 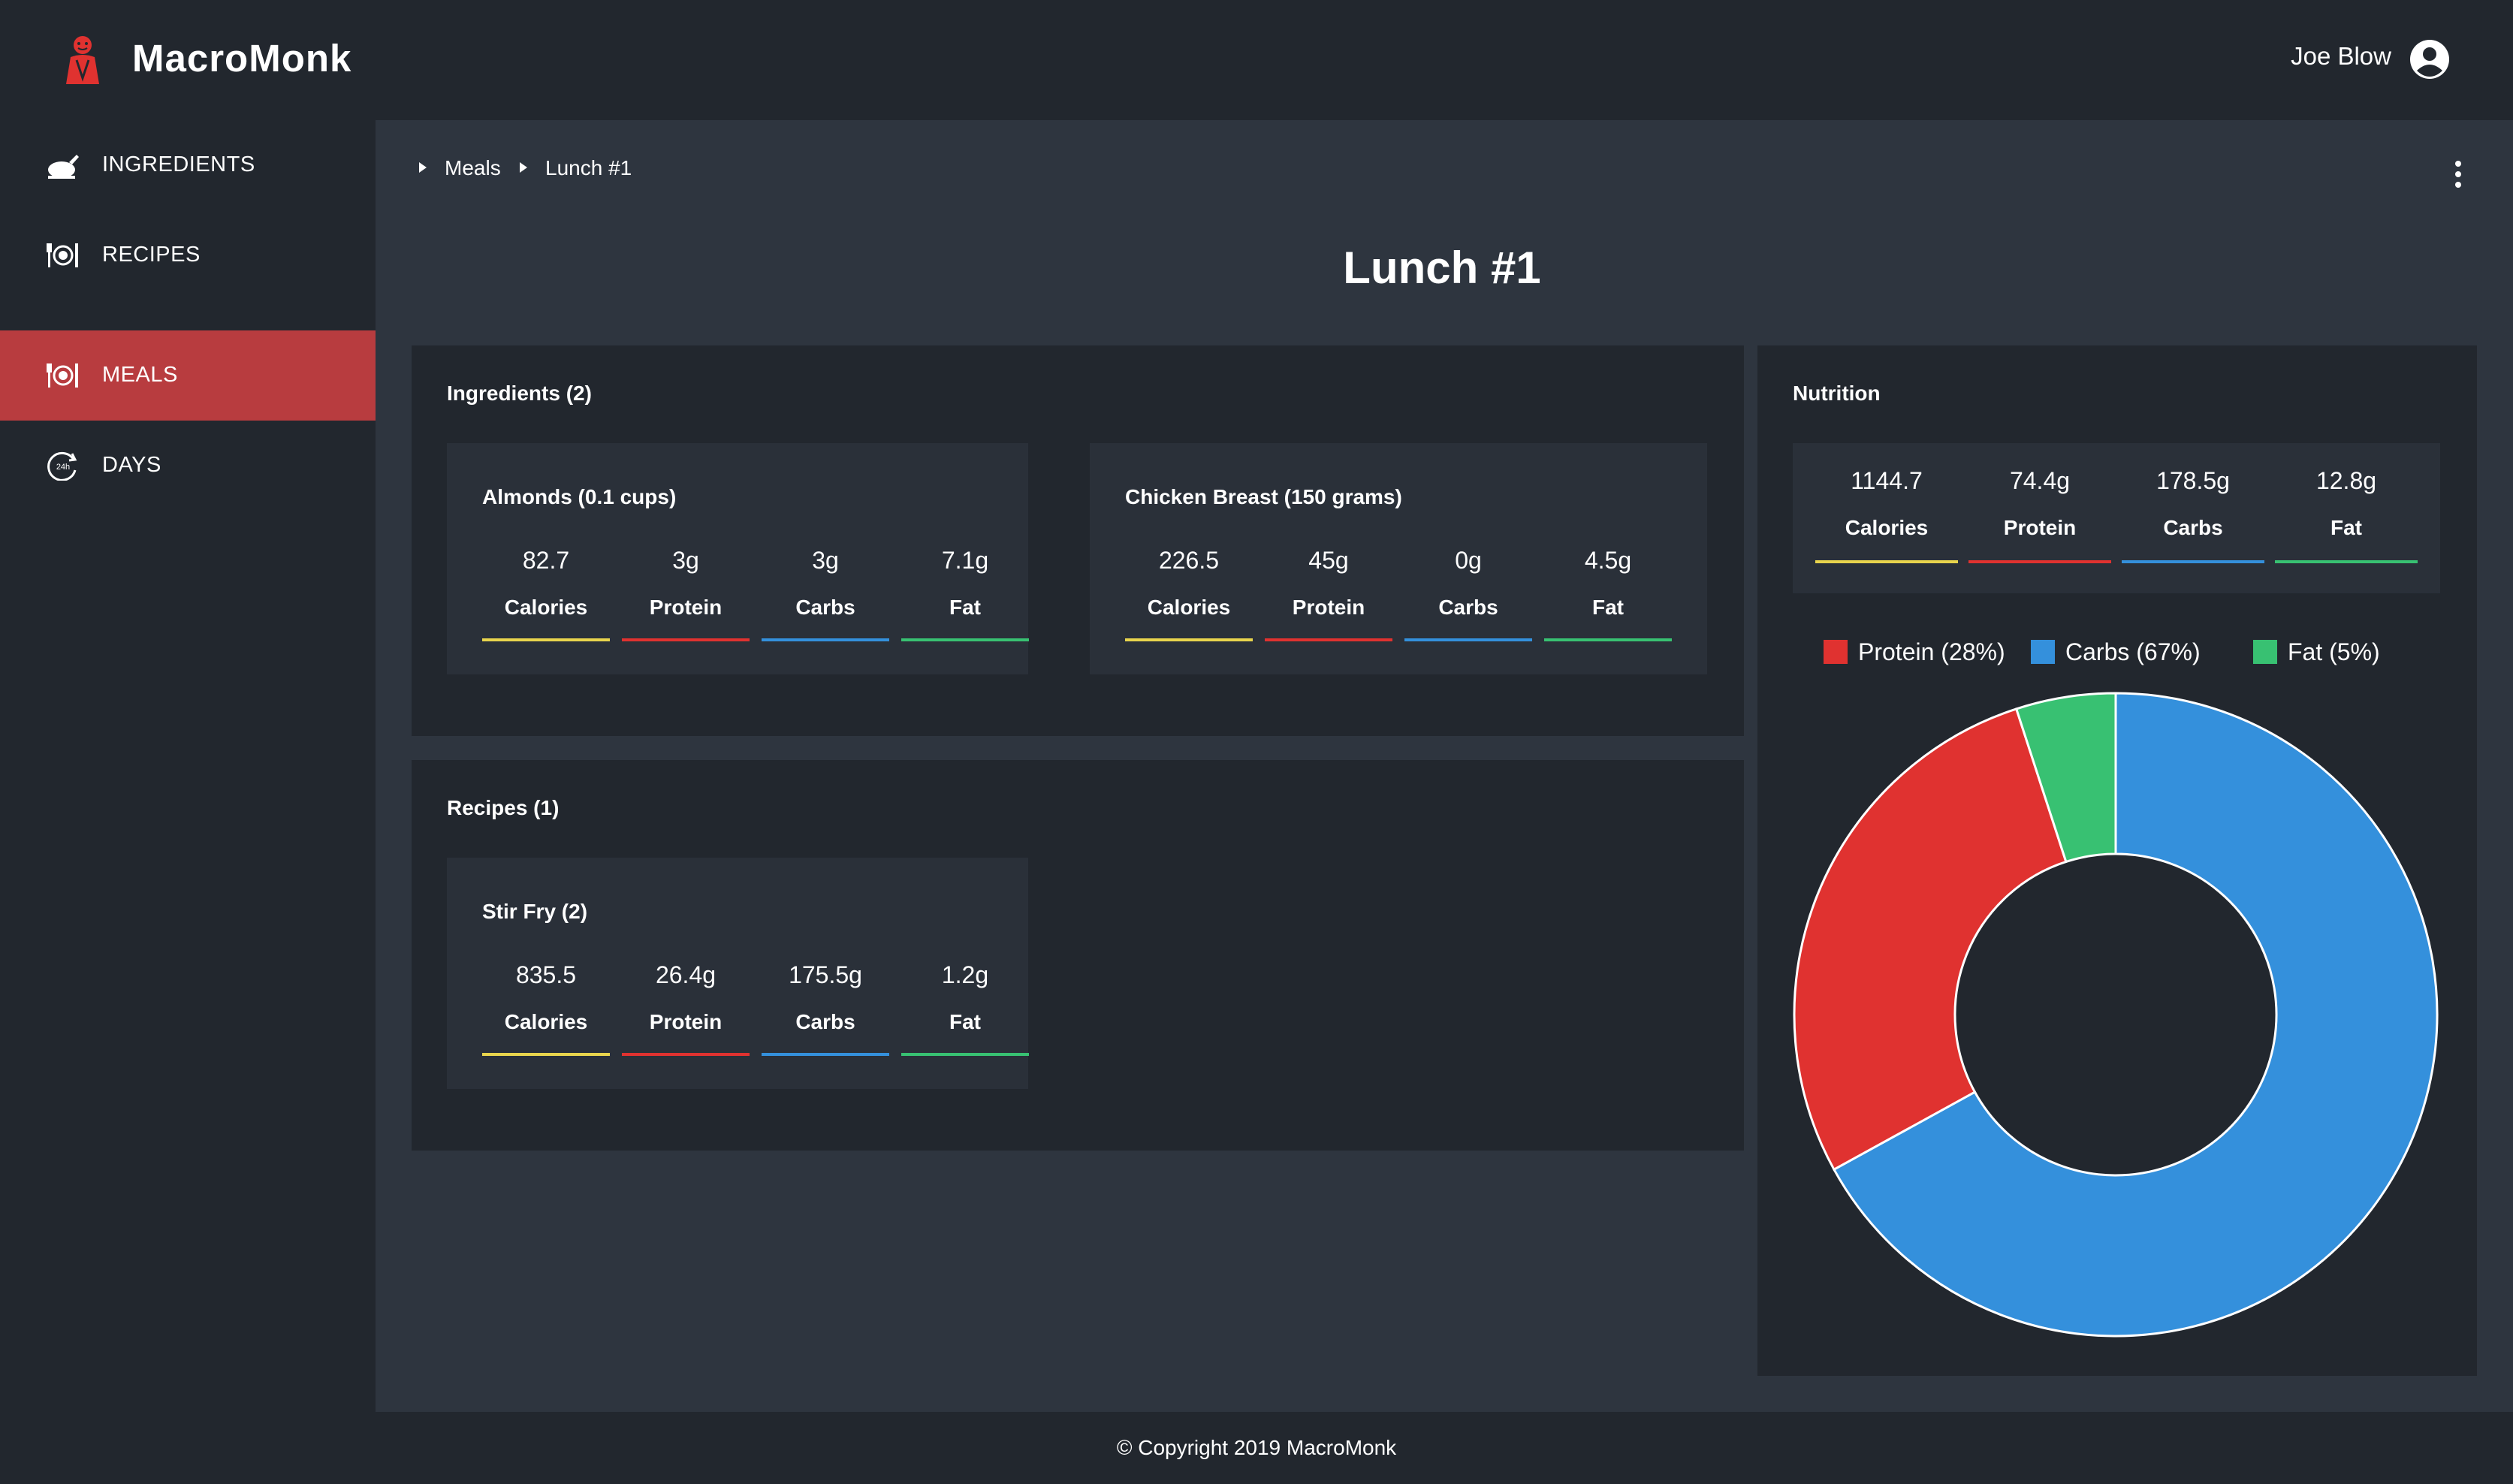 What do you see at coordinates (535, 911) in the screenshot?
I see `card-title: Stir Fry (2)` at bounding box center [535, 911].